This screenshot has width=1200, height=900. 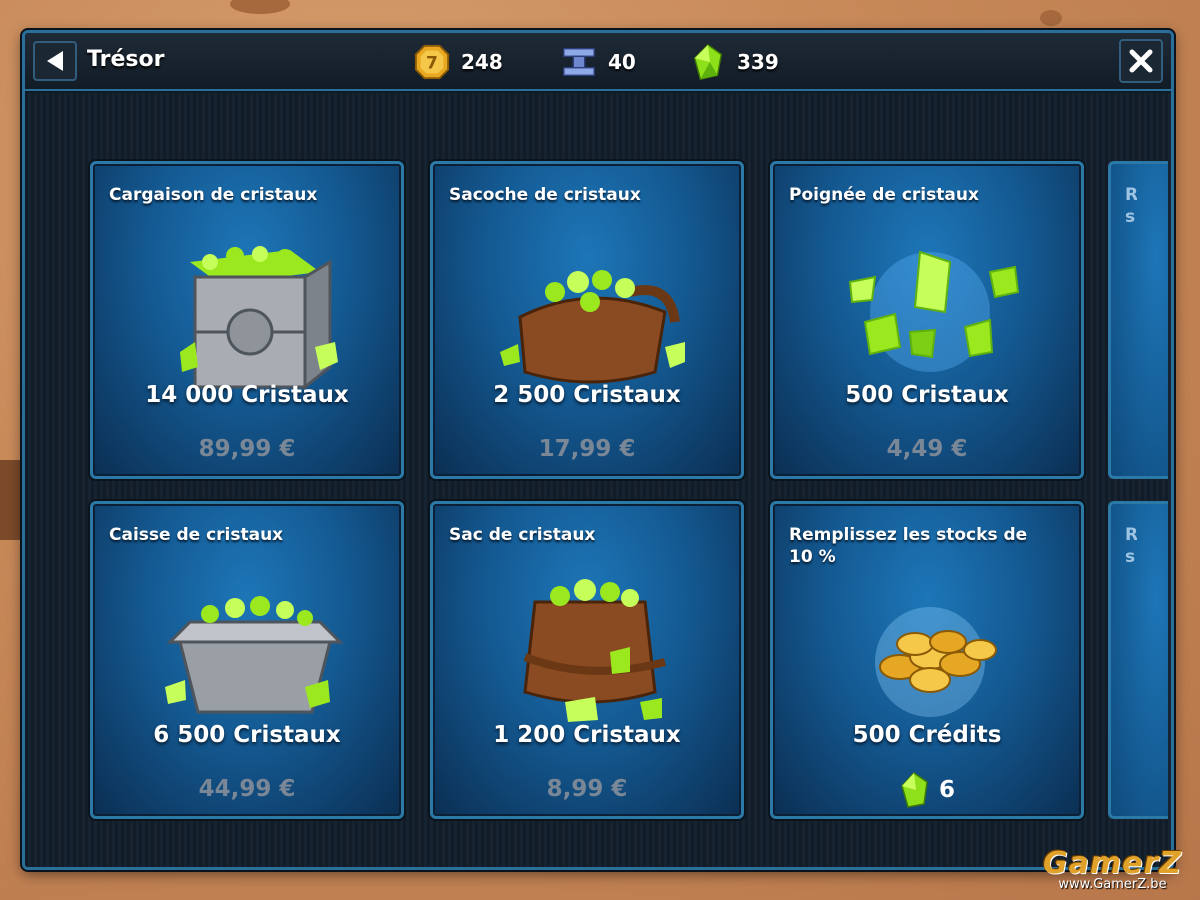 What do you see at coordinates (482, 62) in the screenshot?
I see `credits-value: 248` at bounding box center [482, 62].